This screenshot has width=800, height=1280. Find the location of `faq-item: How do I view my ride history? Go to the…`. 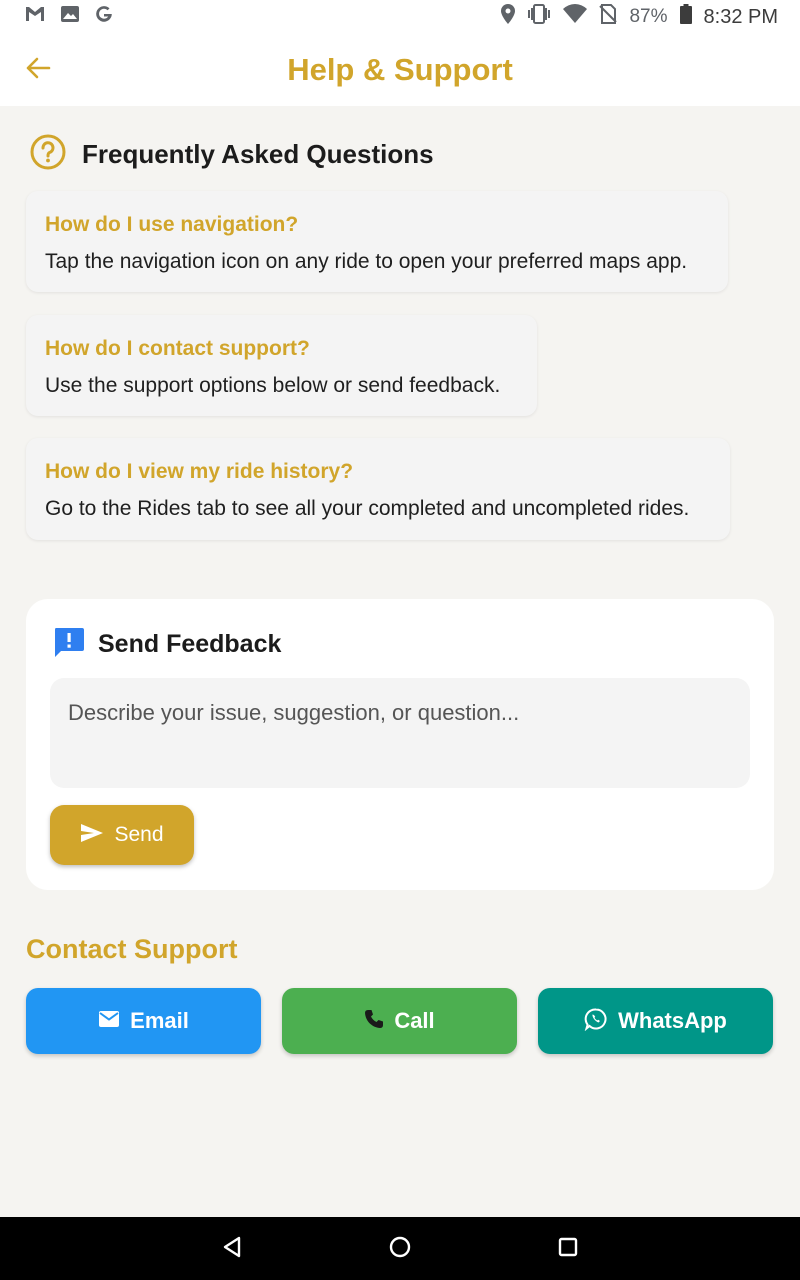

faq-item: How do I view my ride history? Go to the… is located at coordinates (378, 489).